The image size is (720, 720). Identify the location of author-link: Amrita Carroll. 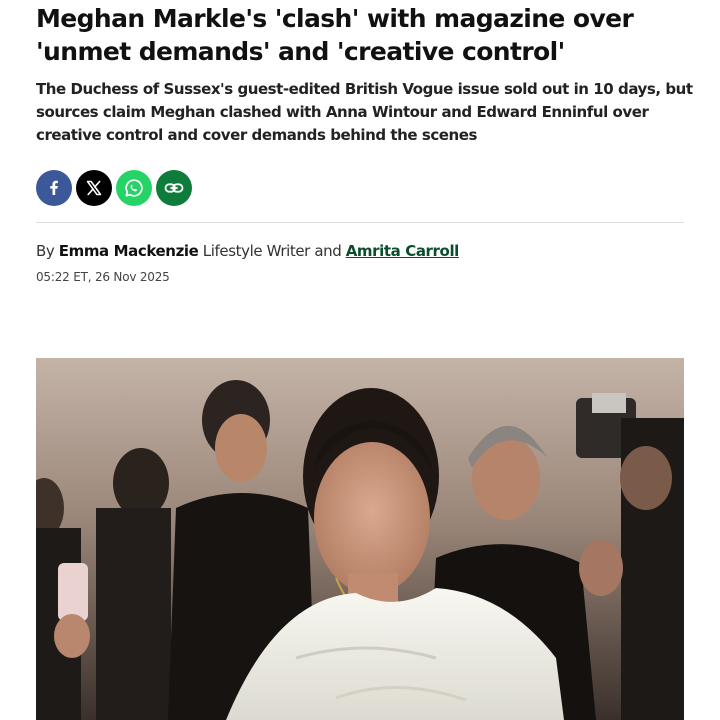
(403, 251).